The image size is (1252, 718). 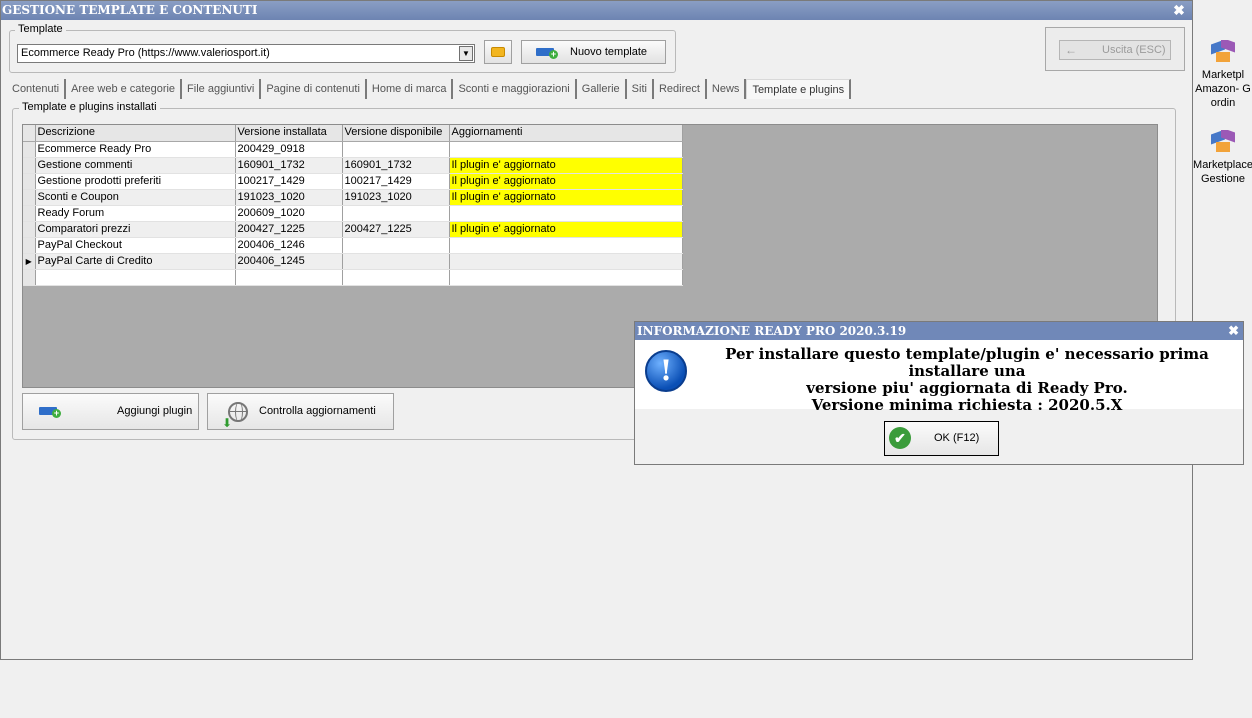 What do you see at coordinates (1233, 331) in the screenshot?
I see `dialog-close-icon: ✖` at bounding box center [1233, 331].